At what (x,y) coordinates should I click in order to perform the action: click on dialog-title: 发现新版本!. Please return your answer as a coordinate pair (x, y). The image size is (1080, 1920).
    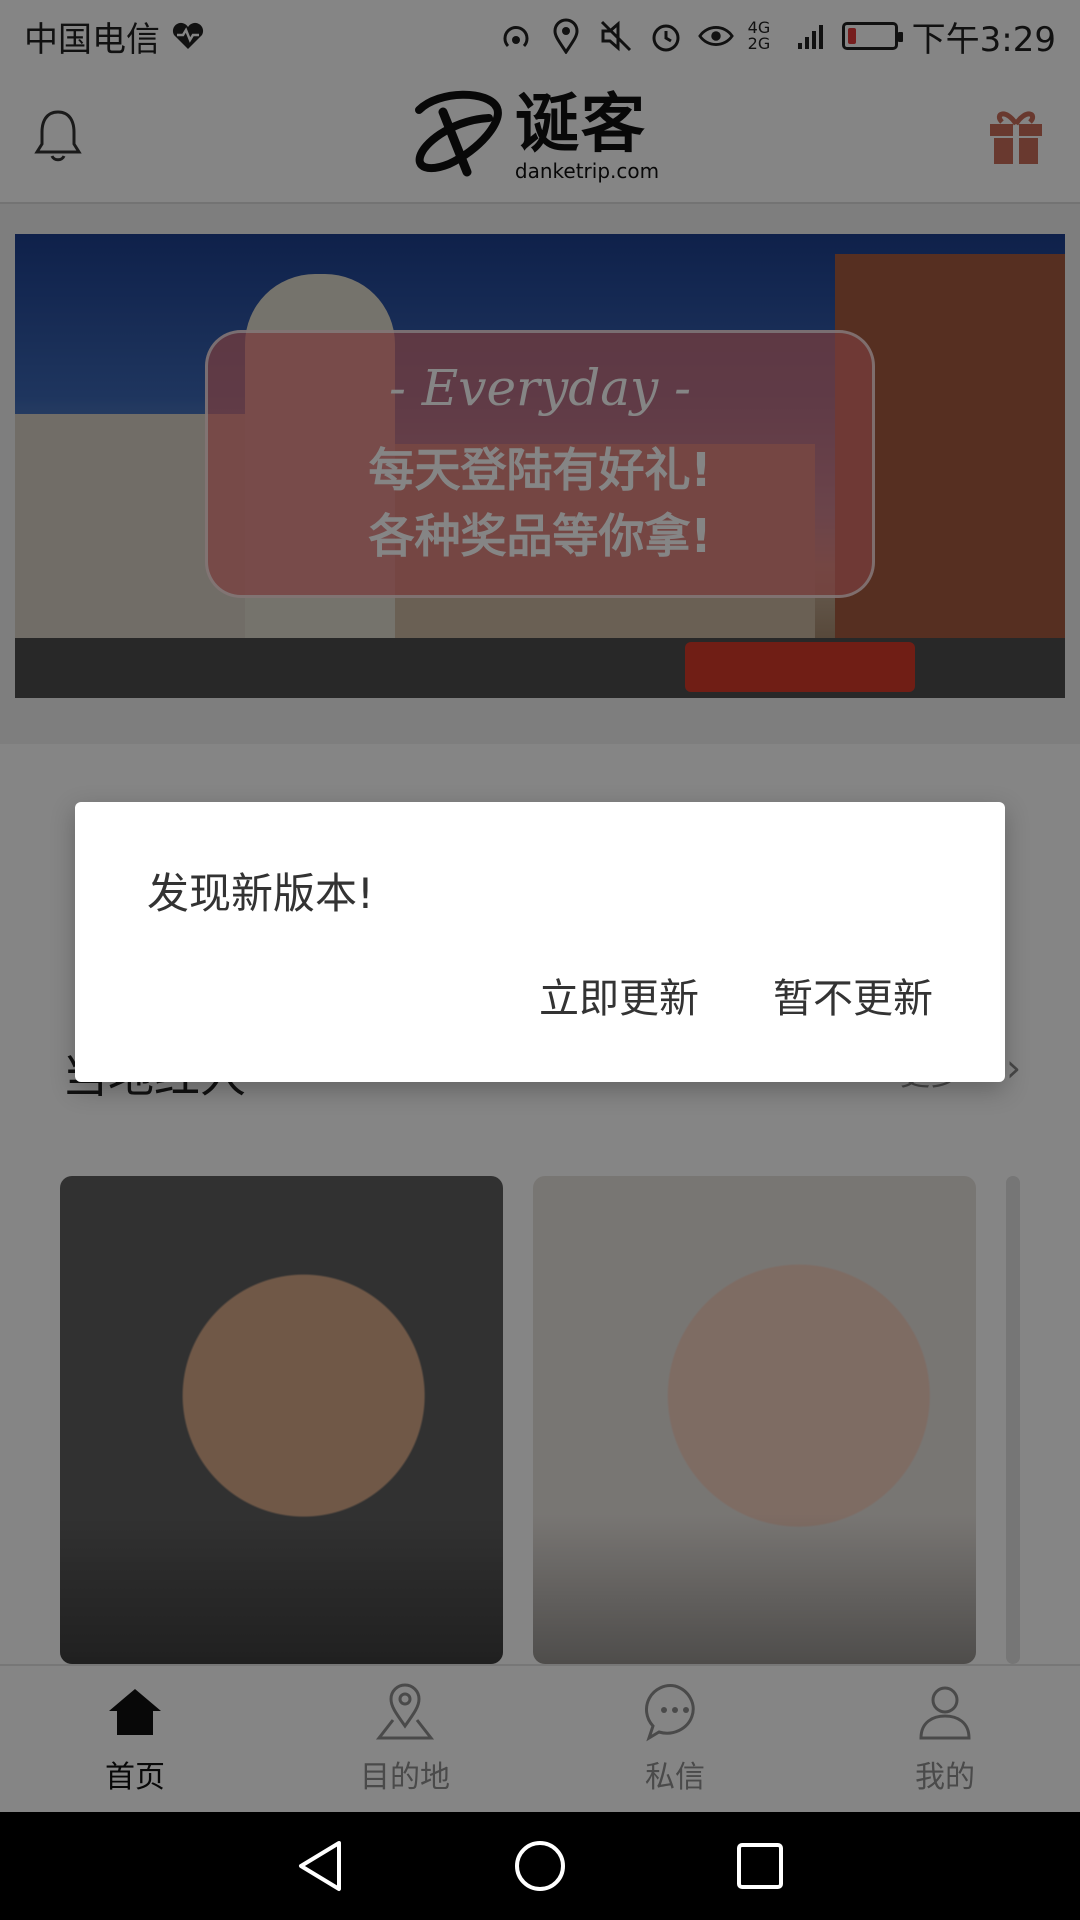
    Looking at the image, I should click on (260, 893).